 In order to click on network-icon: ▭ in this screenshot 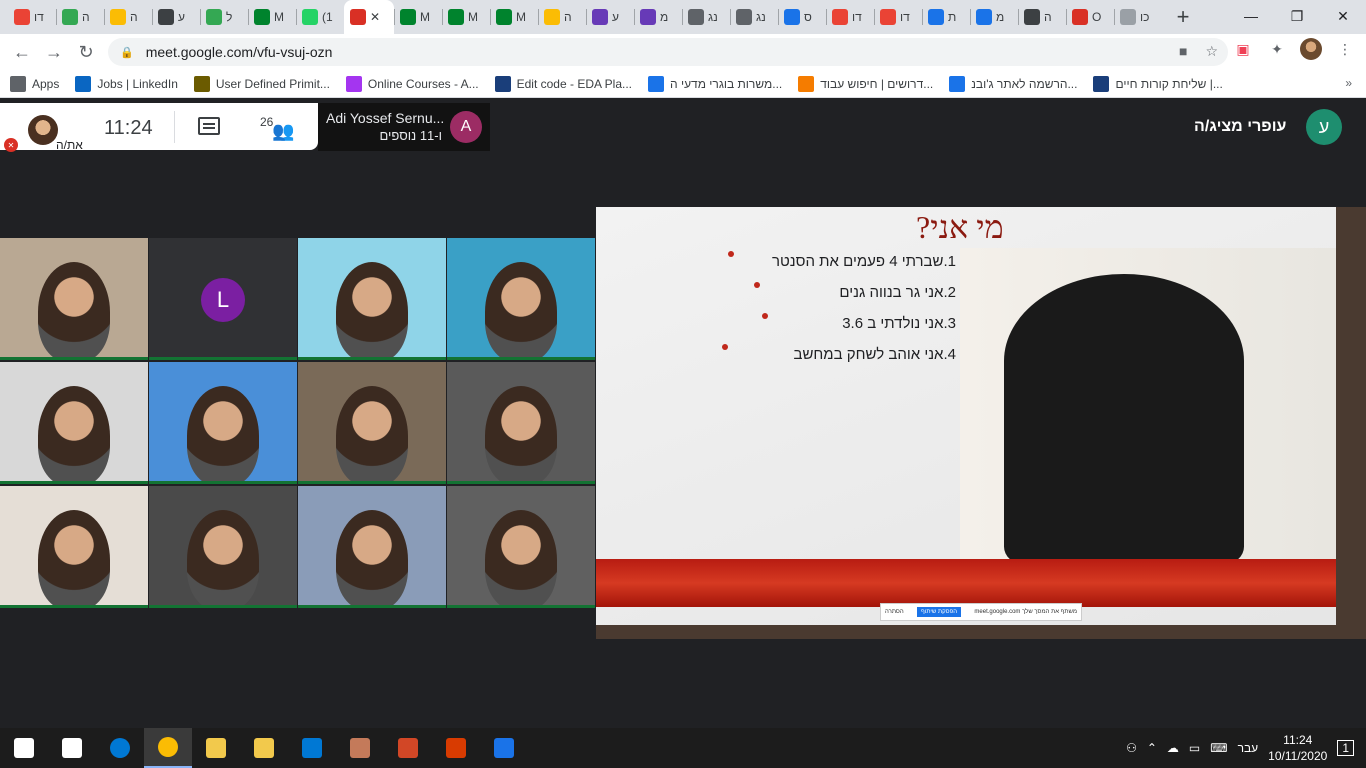, I will do `click(1194, 748)`.